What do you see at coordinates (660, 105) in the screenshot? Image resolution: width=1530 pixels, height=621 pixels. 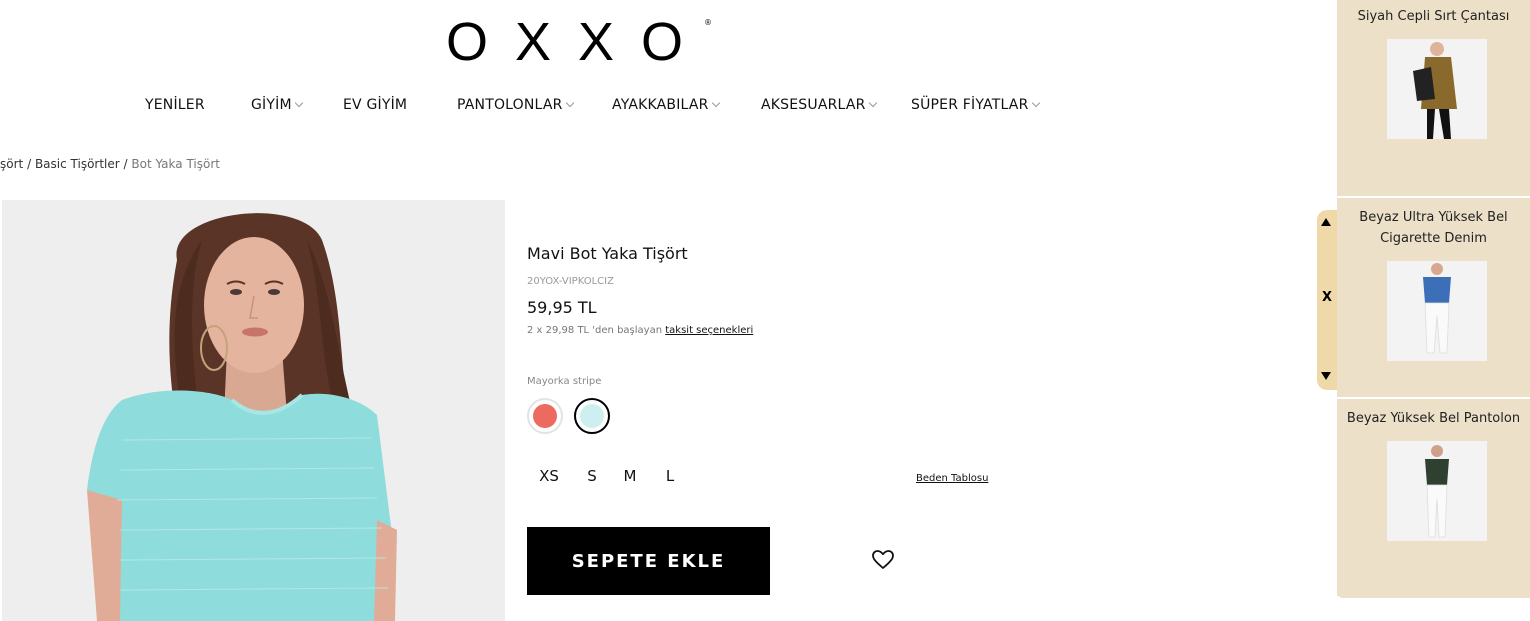 I see `nav-item-label: AYAKKABILAR` at bounding box center [660, 105].